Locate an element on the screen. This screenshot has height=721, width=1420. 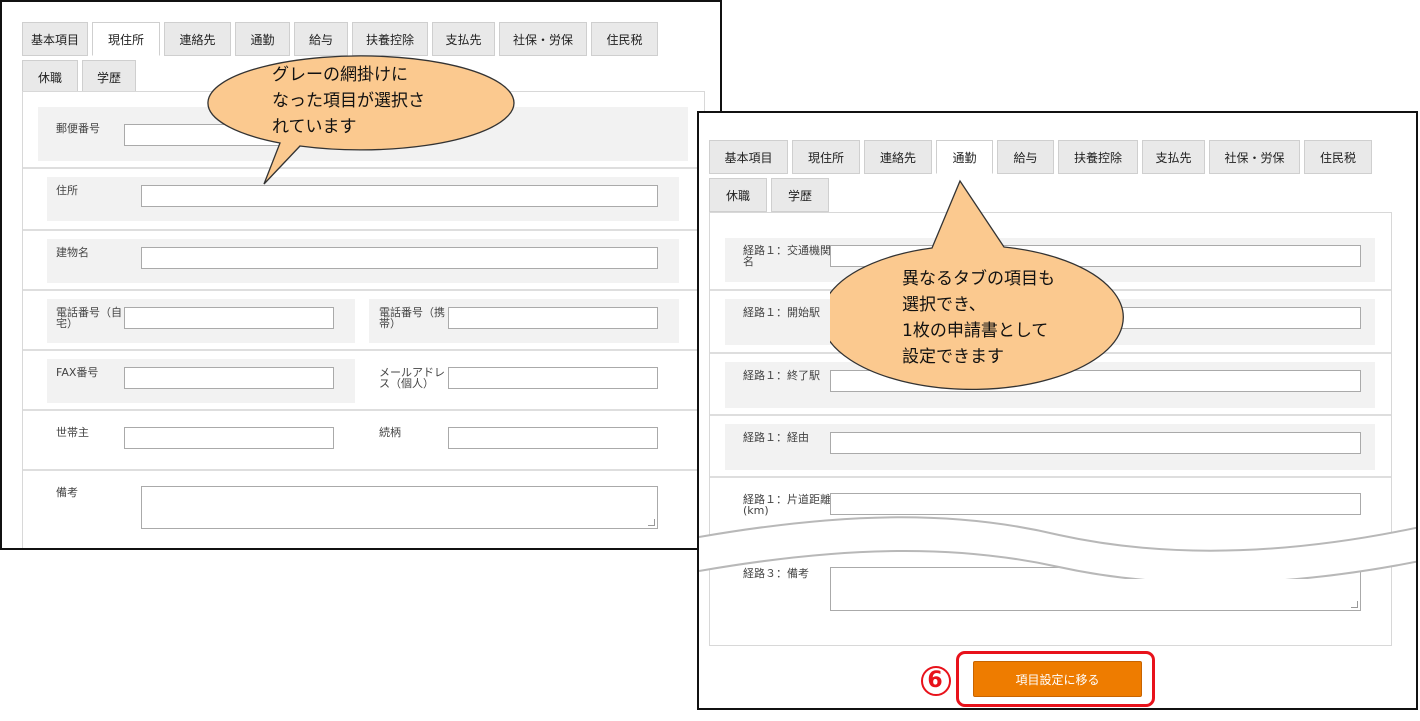
tab-dependent: 扶養控除 is located at coordinates (1098, 157).